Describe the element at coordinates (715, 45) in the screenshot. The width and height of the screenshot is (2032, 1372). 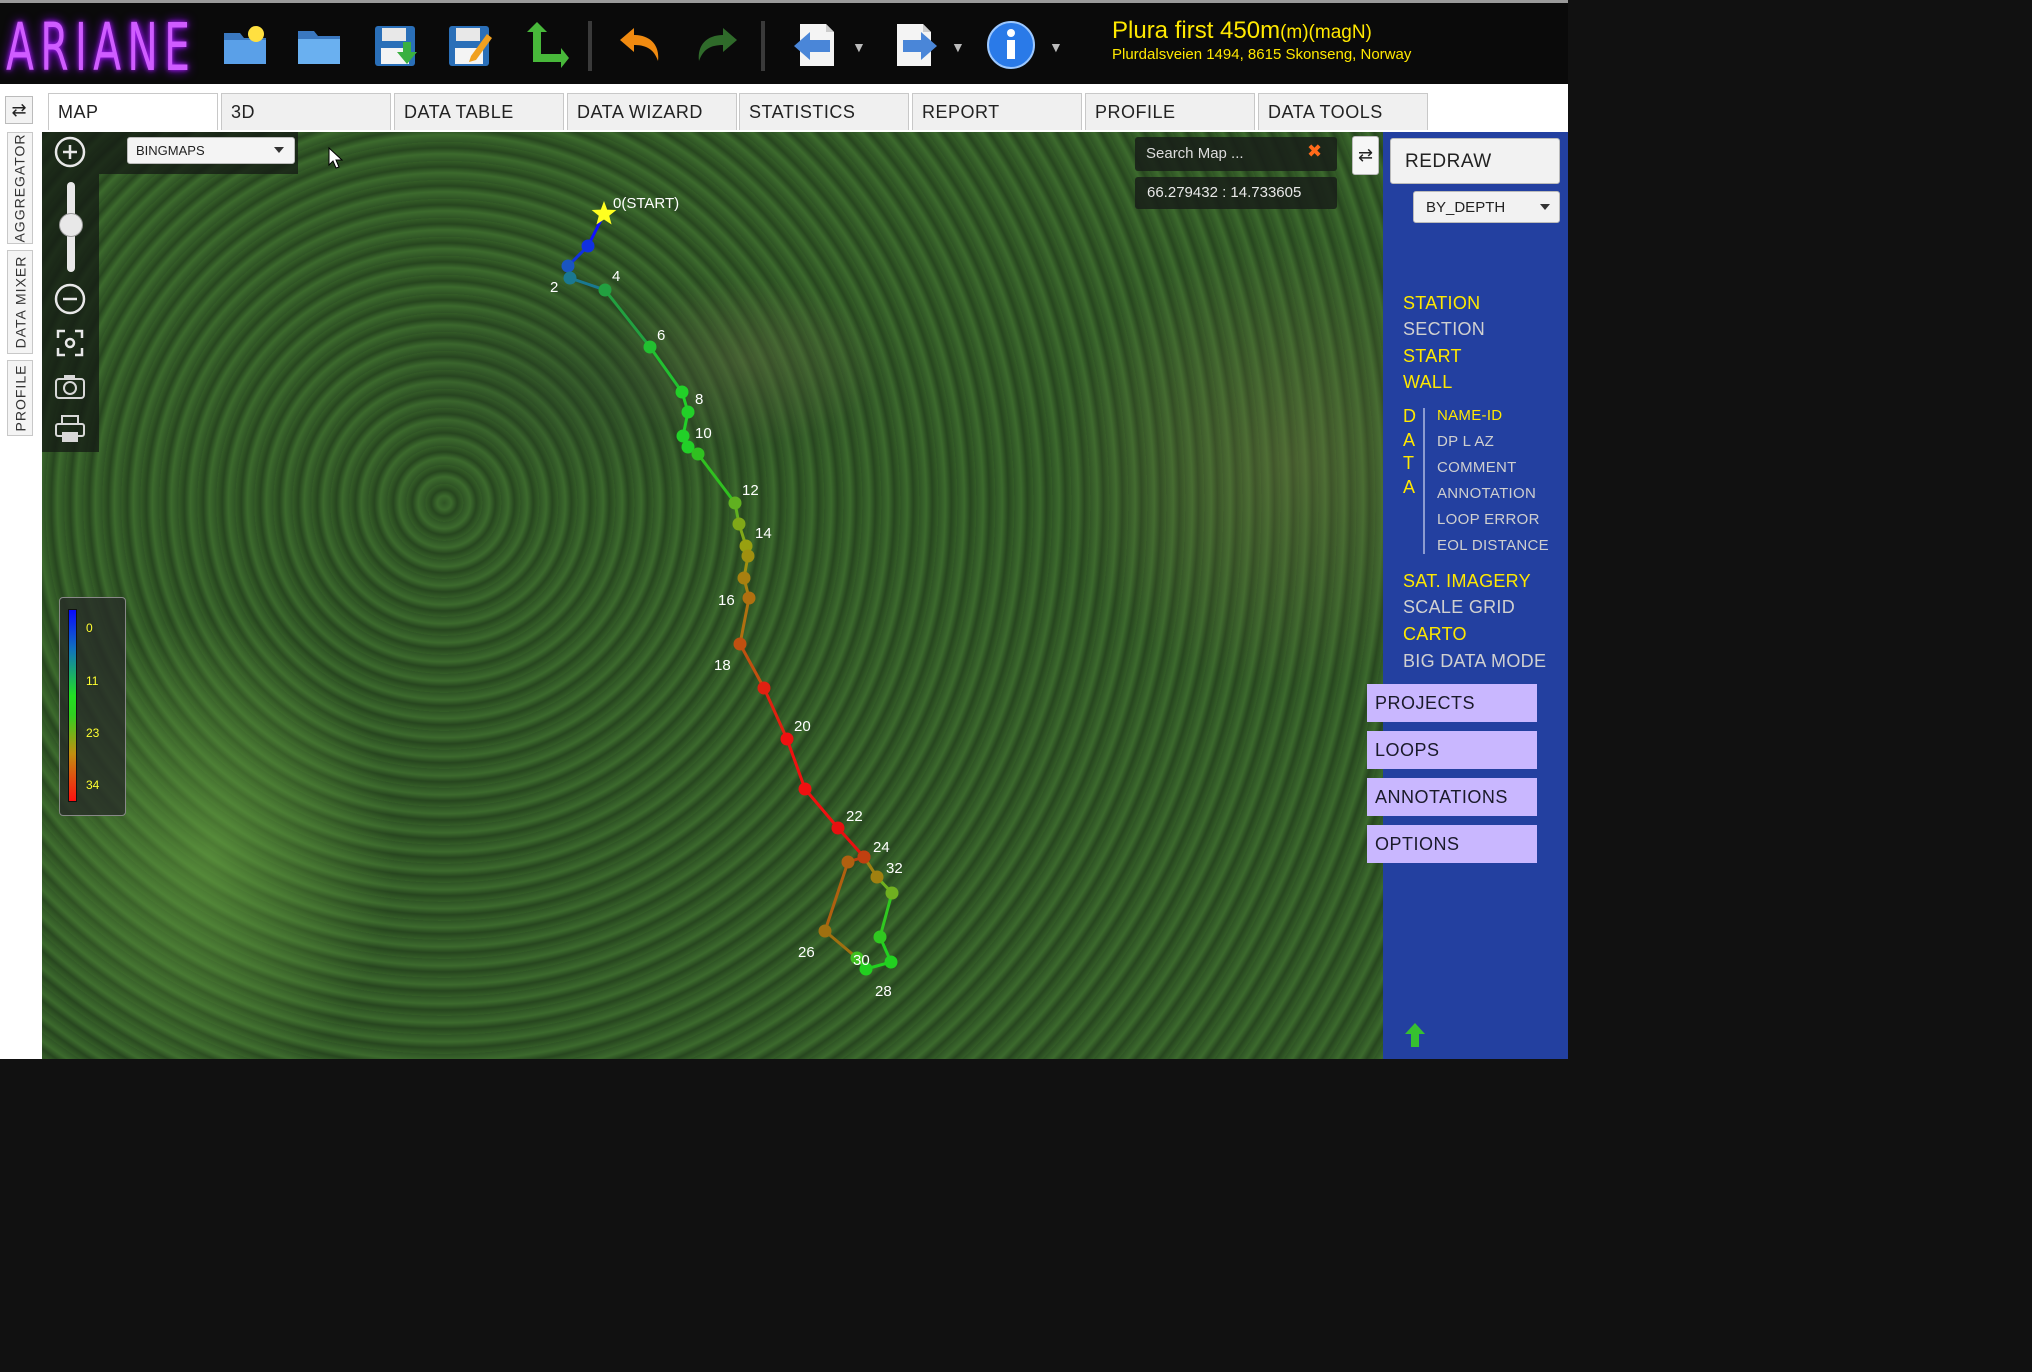
I see `redo-icon` at that location.